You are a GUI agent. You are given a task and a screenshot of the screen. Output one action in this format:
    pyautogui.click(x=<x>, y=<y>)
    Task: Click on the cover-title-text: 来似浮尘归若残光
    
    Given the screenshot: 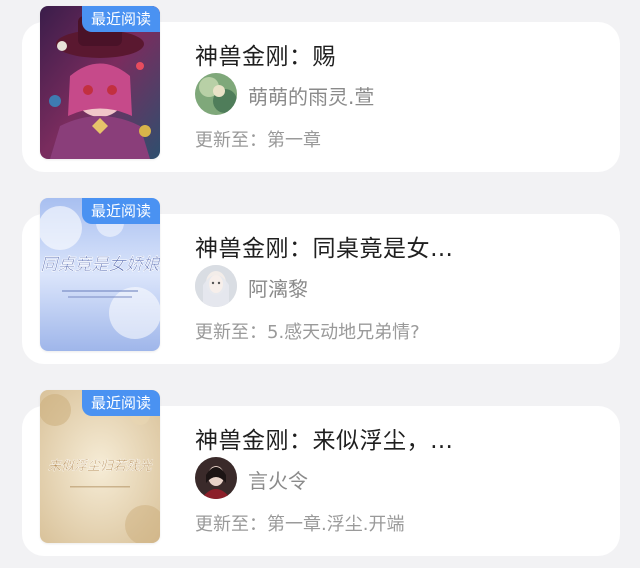 What is the action you would take?
    pyautogui.click(x=100, y=466)
    